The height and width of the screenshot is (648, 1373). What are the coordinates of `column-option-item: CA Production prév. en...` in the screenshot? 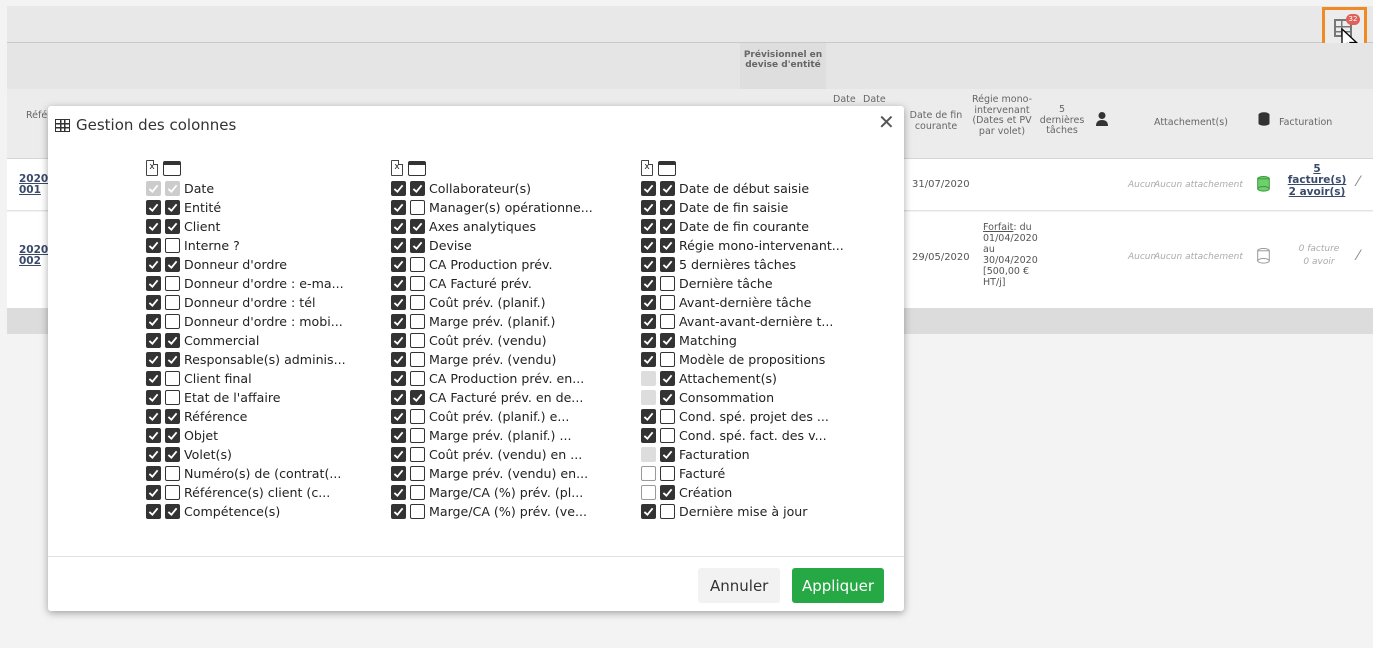 It's located at (492, 378).